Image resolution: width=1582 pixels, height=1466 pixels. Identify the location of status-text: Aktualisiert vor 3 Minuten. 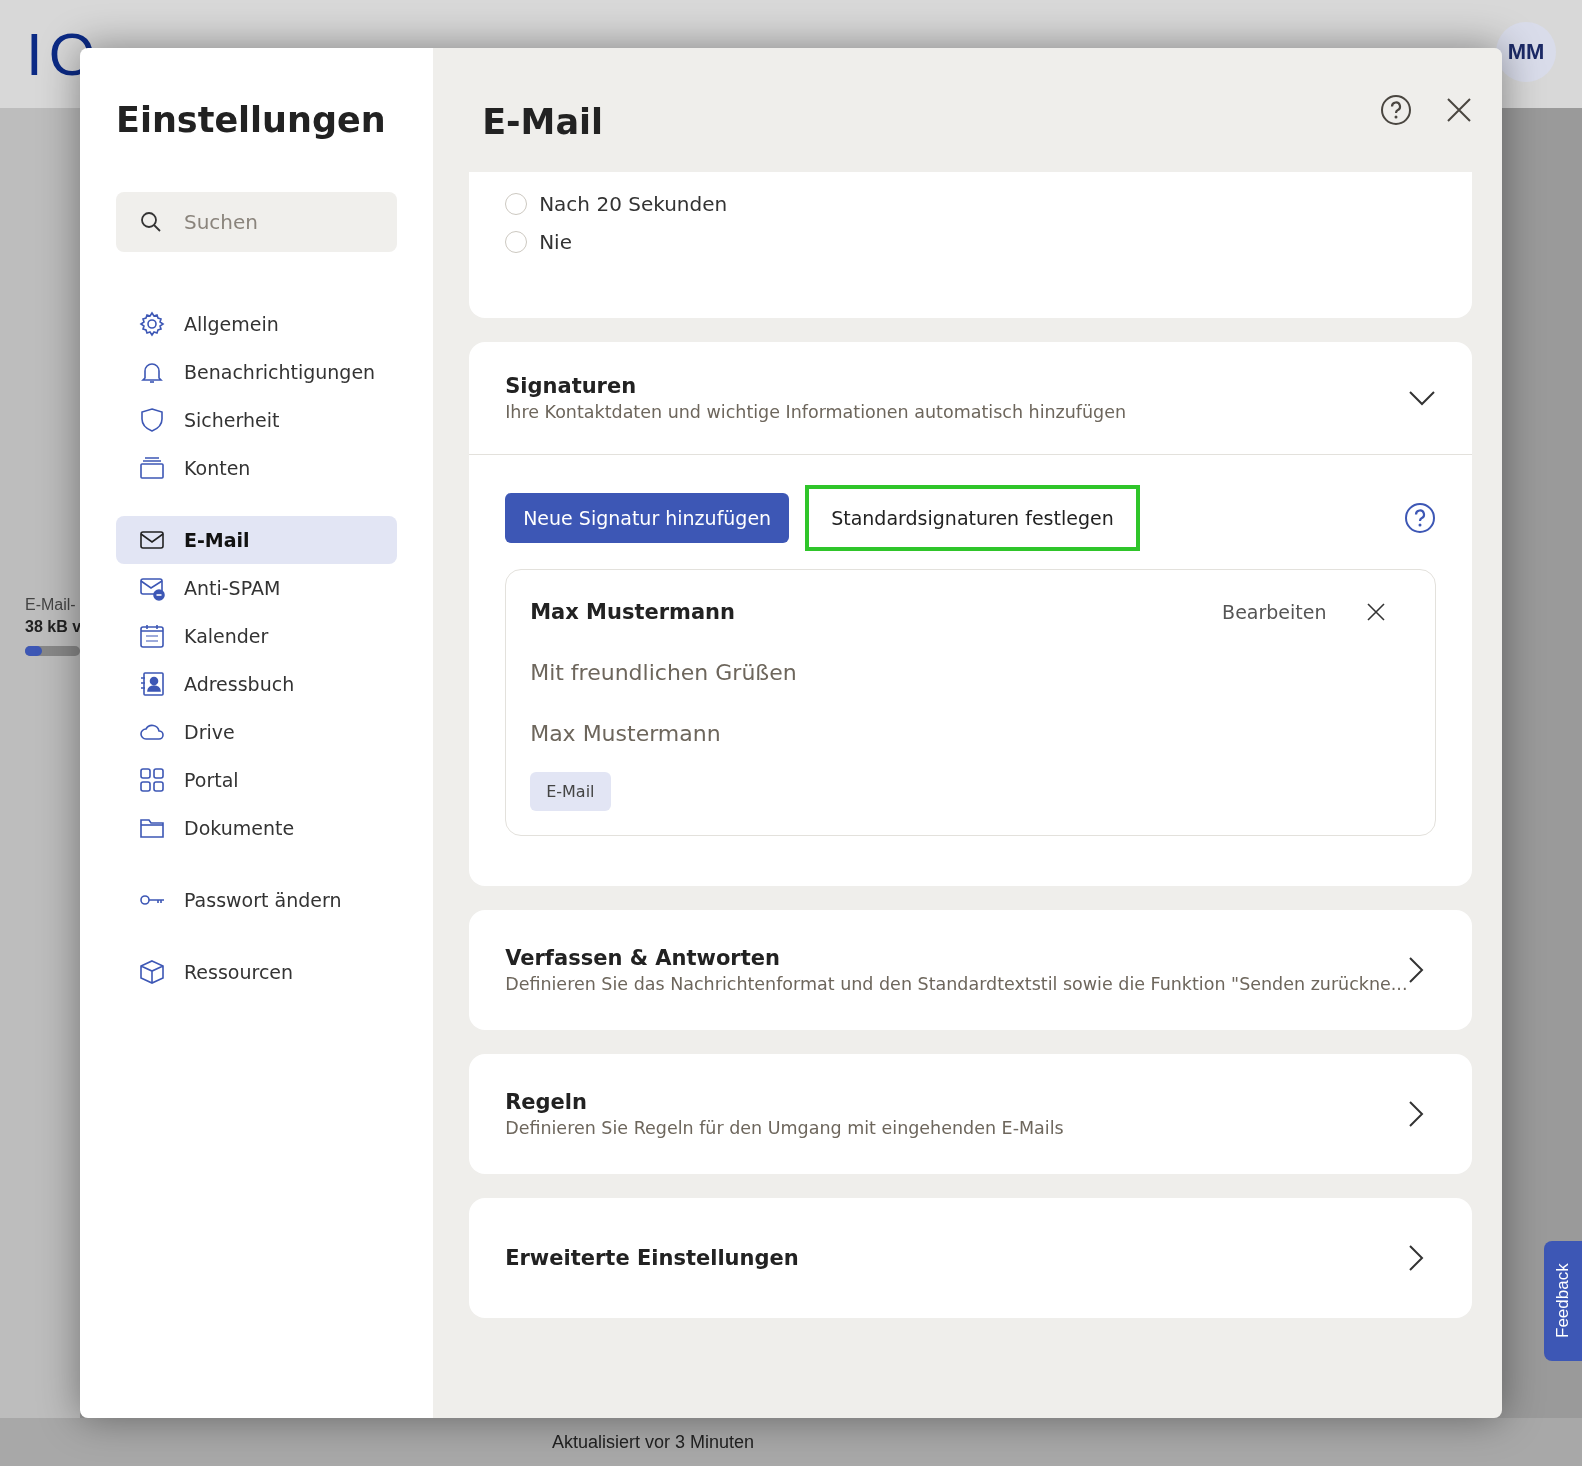
(653, 1442).